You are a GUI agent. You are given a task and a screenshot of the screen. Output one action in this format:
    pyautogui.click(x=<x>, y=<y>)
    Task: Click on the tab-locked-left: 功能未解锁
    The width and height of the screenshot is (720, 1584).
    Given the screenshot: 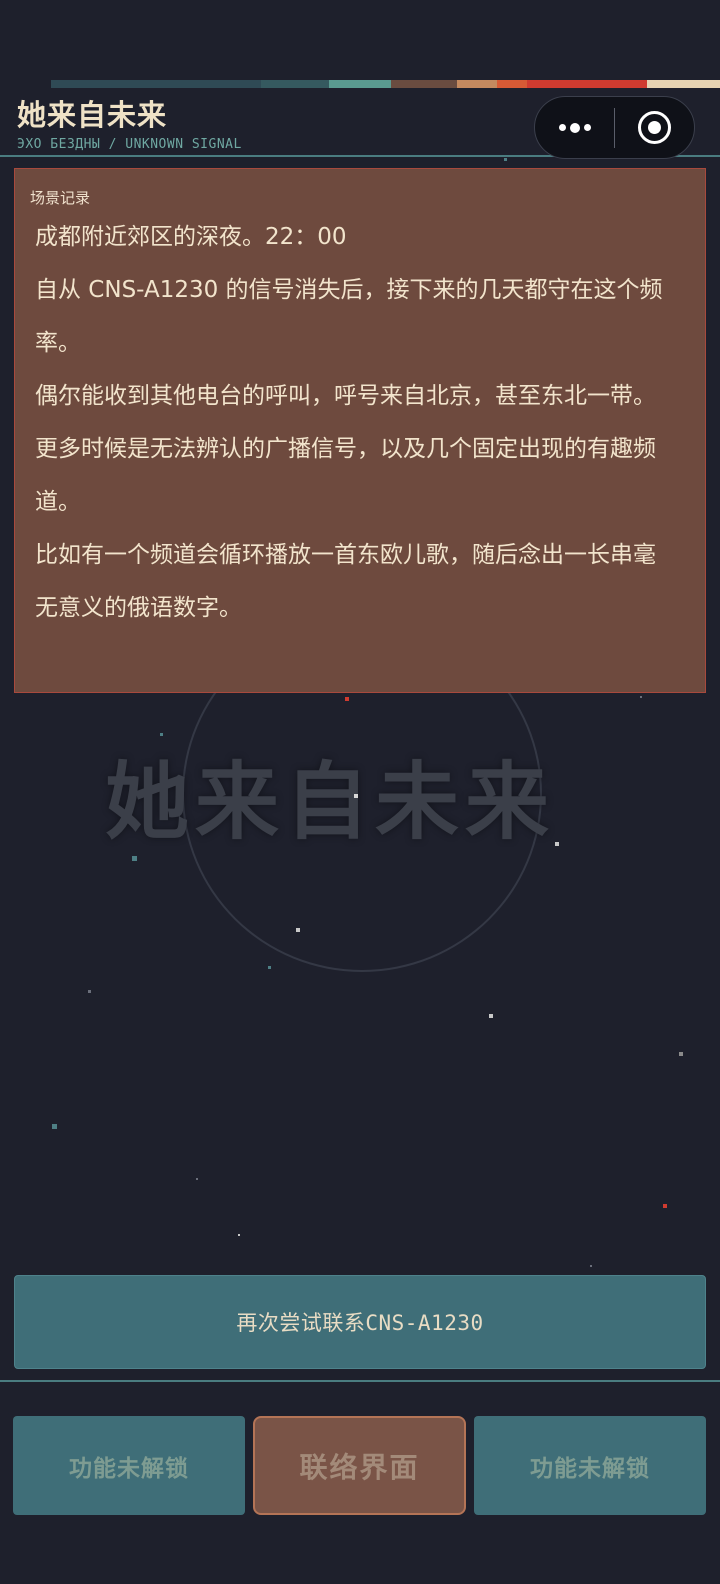 What is the action you would take?
    pyautogui.click(x=129, y=1465)
    